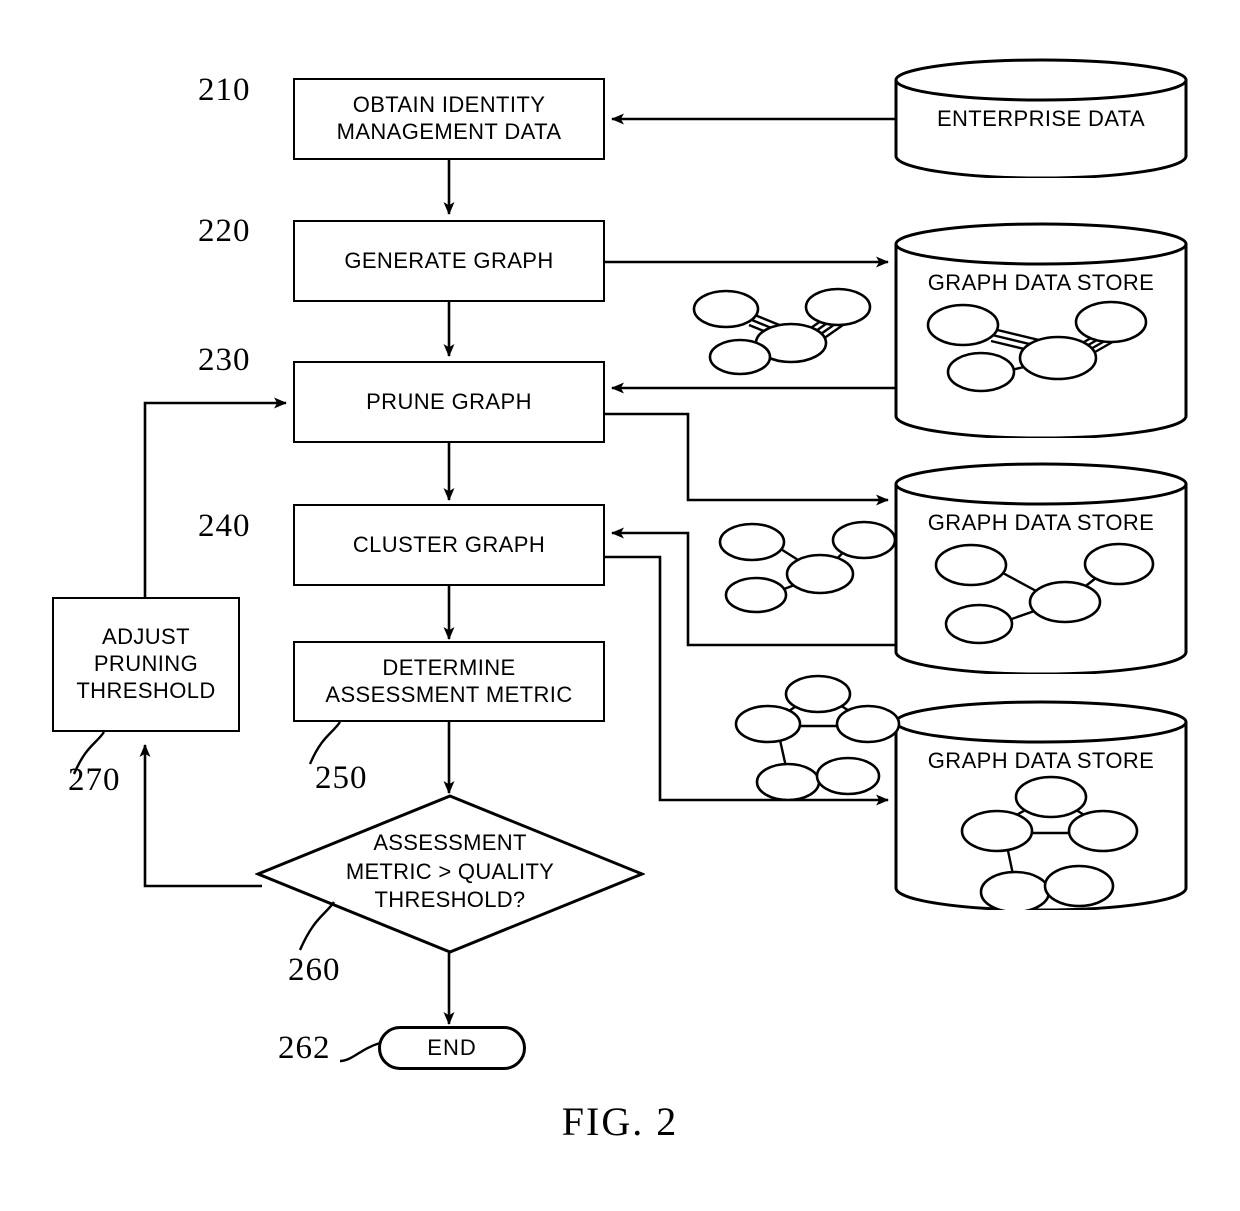 The width and height of the screenshot is (1240, 1211). Describe the element at coordinates (314, 970) in the screenshot. I see `ref-label-260: 260` at that location.